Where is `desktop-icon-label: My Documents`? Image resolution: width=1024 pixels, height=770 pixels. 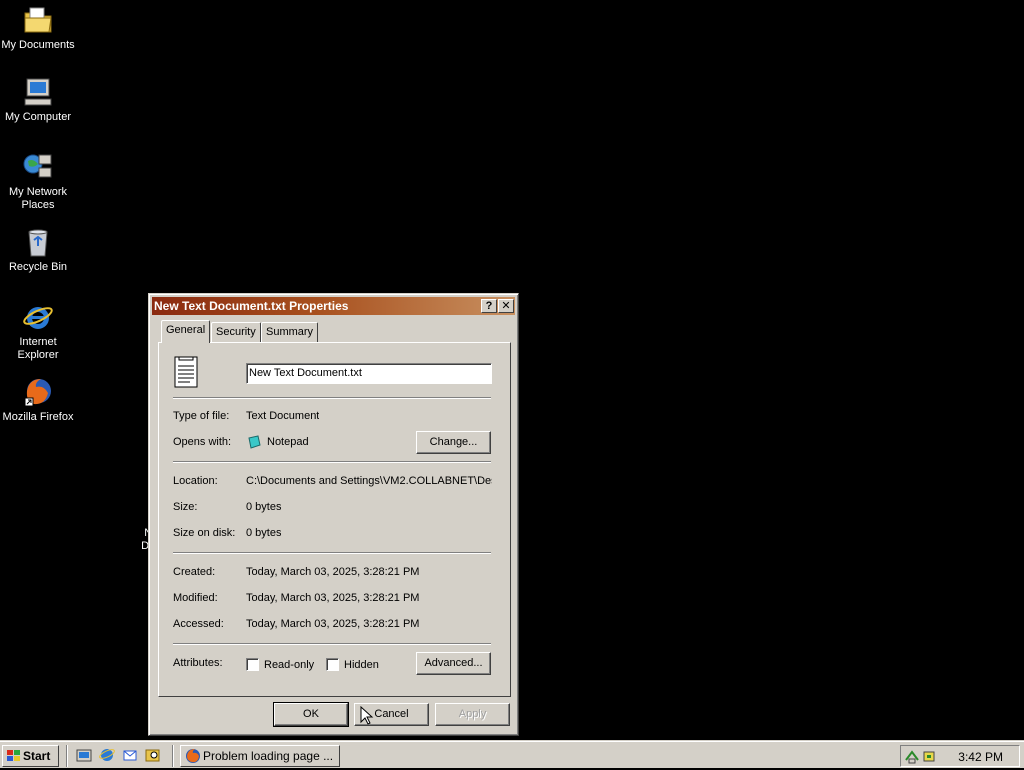
desktop-icon-label: My Documents is located at coordinates (38, 45).